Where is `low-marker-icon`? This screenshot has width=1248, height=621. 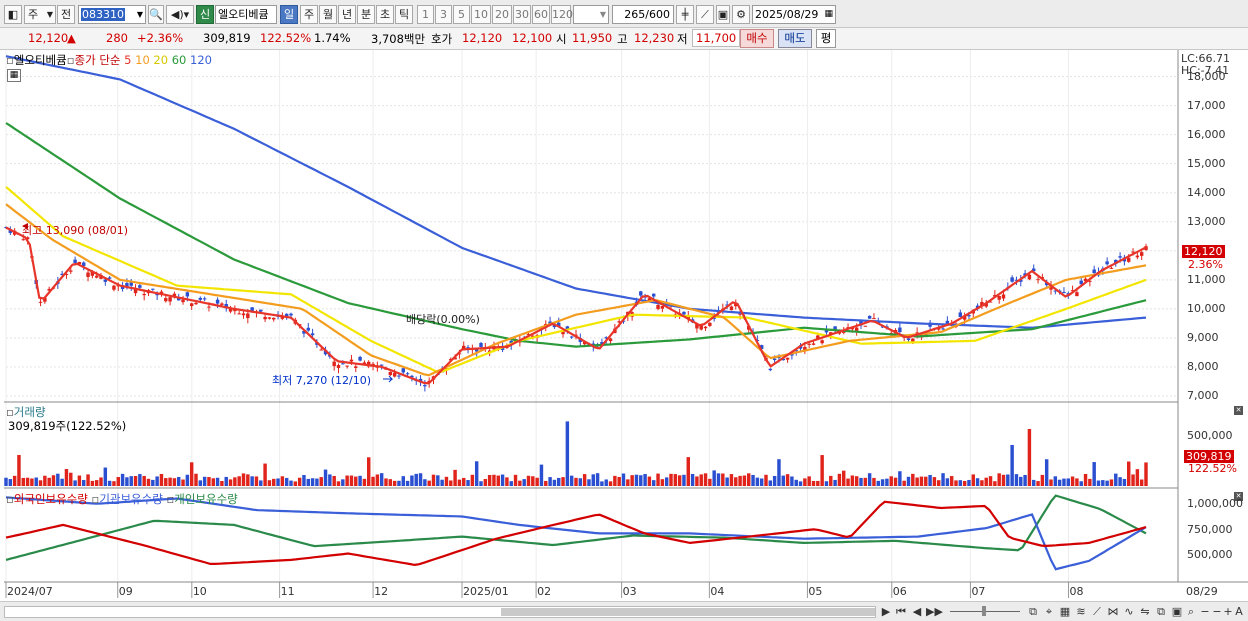
low-marker-icon is located at coordinates (388, 379).